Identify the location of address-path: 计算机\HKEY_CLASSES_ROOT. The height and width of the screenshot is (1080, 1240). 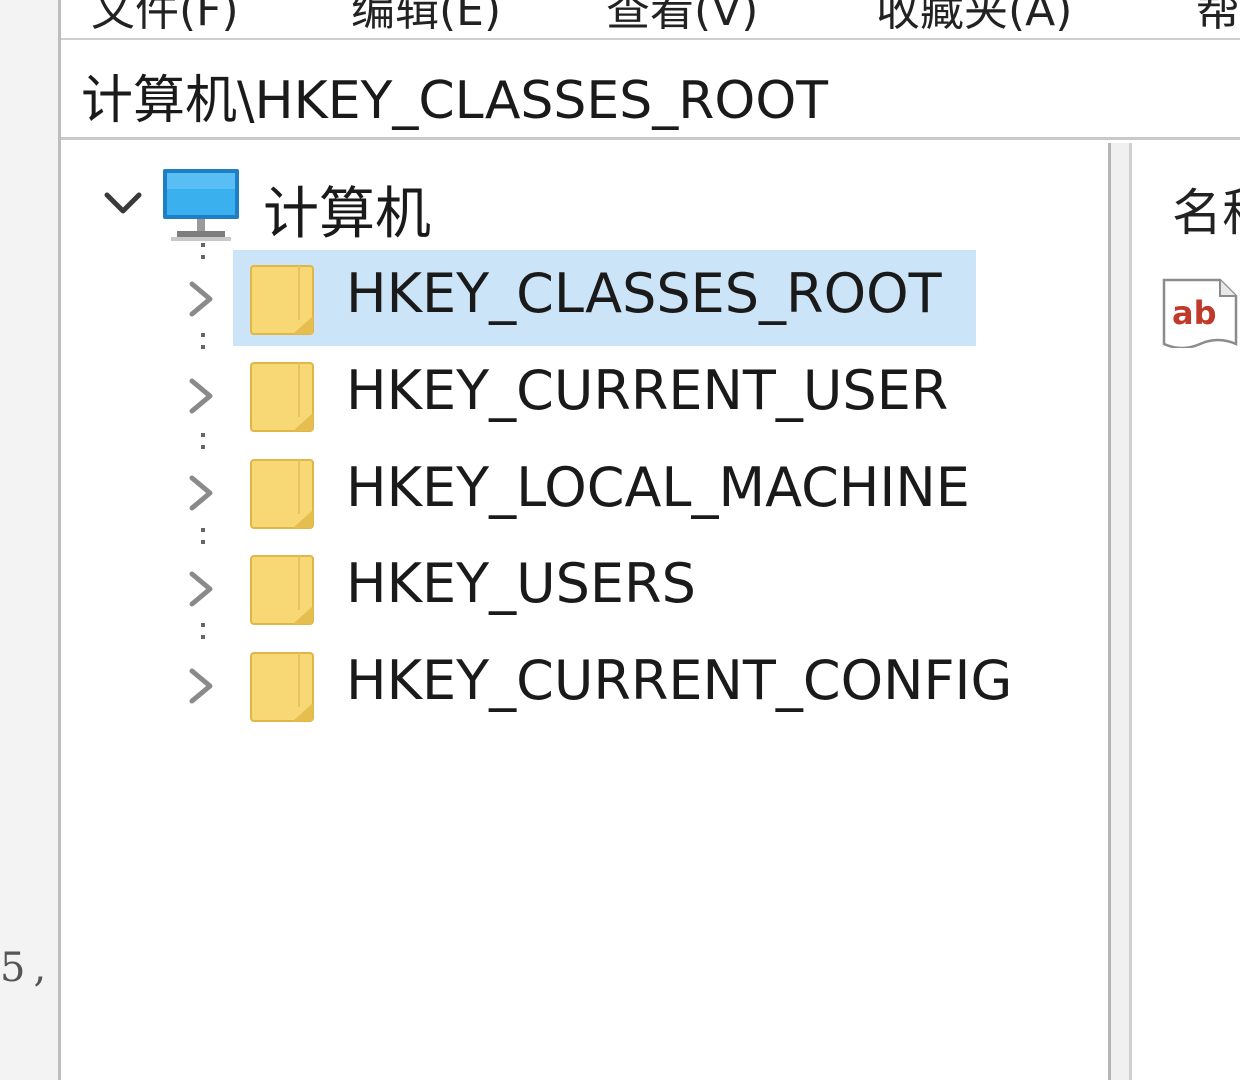
(454, 95).